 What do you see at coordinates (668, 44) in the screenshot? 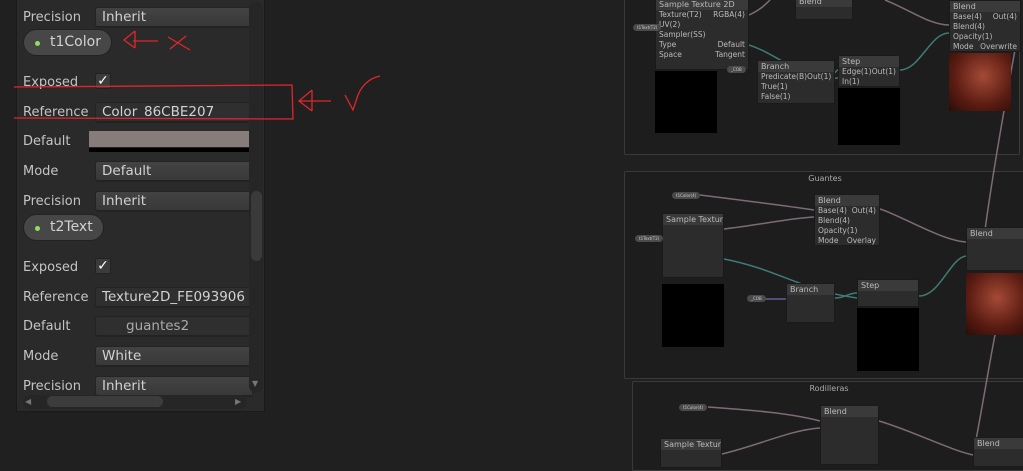
I see `type-label: Type` at bounding box center [668, 44].